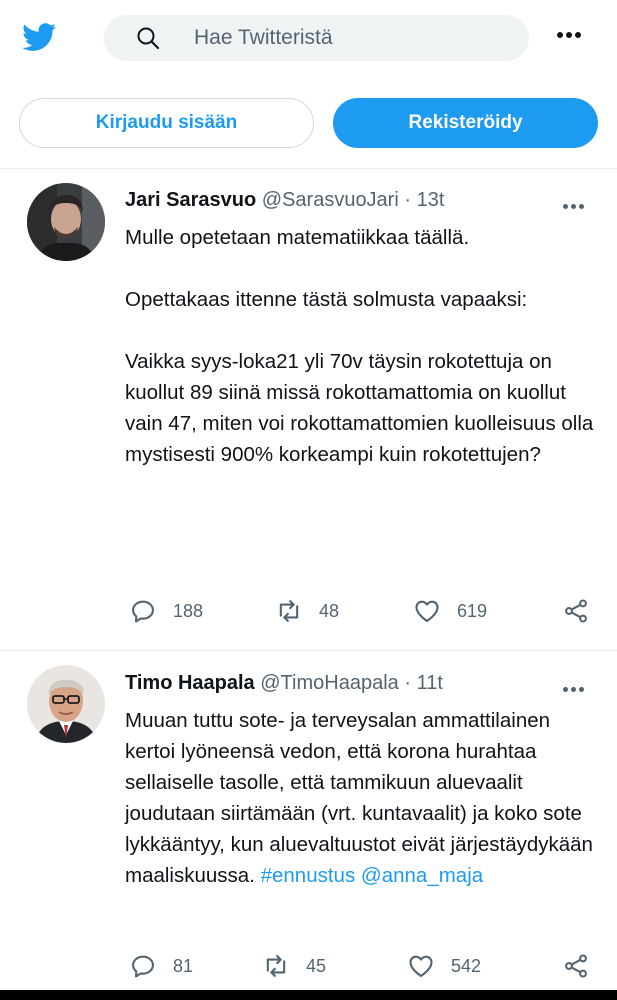  I want to click on search-input, so click(344, 38).